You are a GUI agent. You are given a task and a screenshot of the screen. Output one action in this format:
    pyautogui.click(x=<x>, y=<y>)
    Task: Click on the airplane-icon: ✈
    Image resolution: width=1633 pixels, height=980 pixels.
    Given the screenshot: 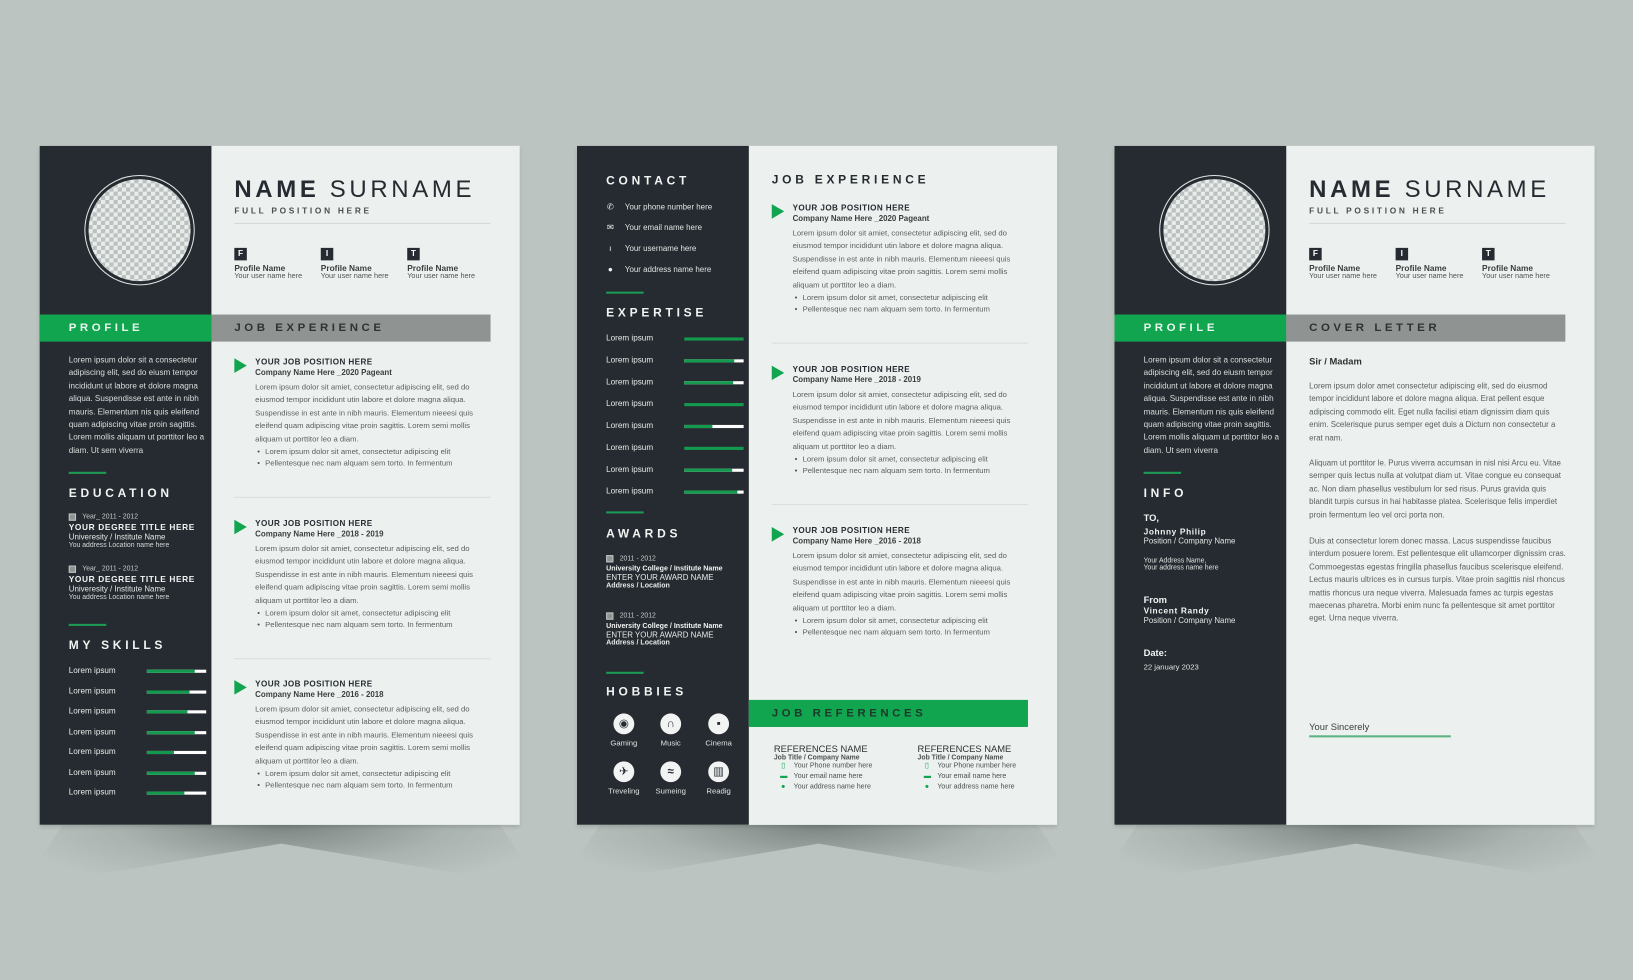 What is the action you would take?
    pyautogui.click(x=624, y=772)
    